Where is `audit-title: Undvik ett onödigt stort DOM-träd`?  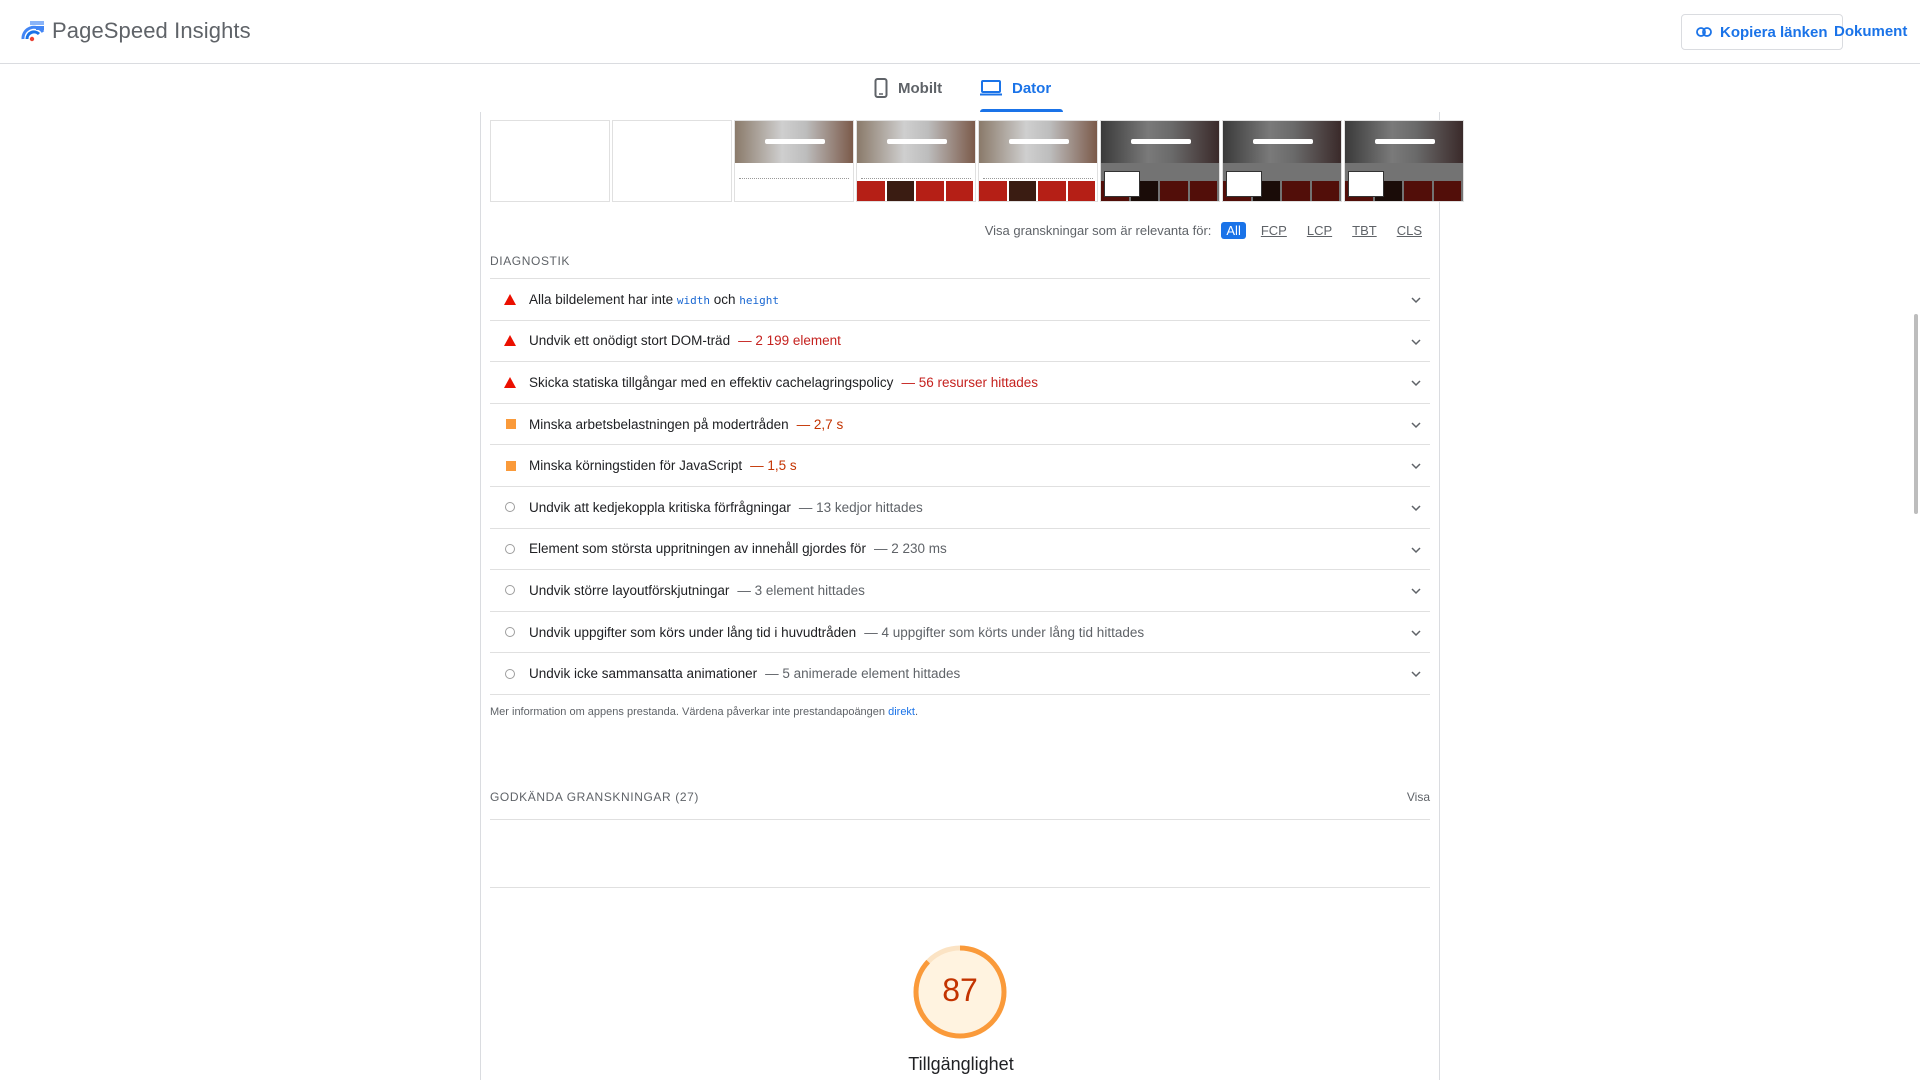
audit-title: Undvik ett onödigt stort DOM-träd is located at coordinates (630, 341).